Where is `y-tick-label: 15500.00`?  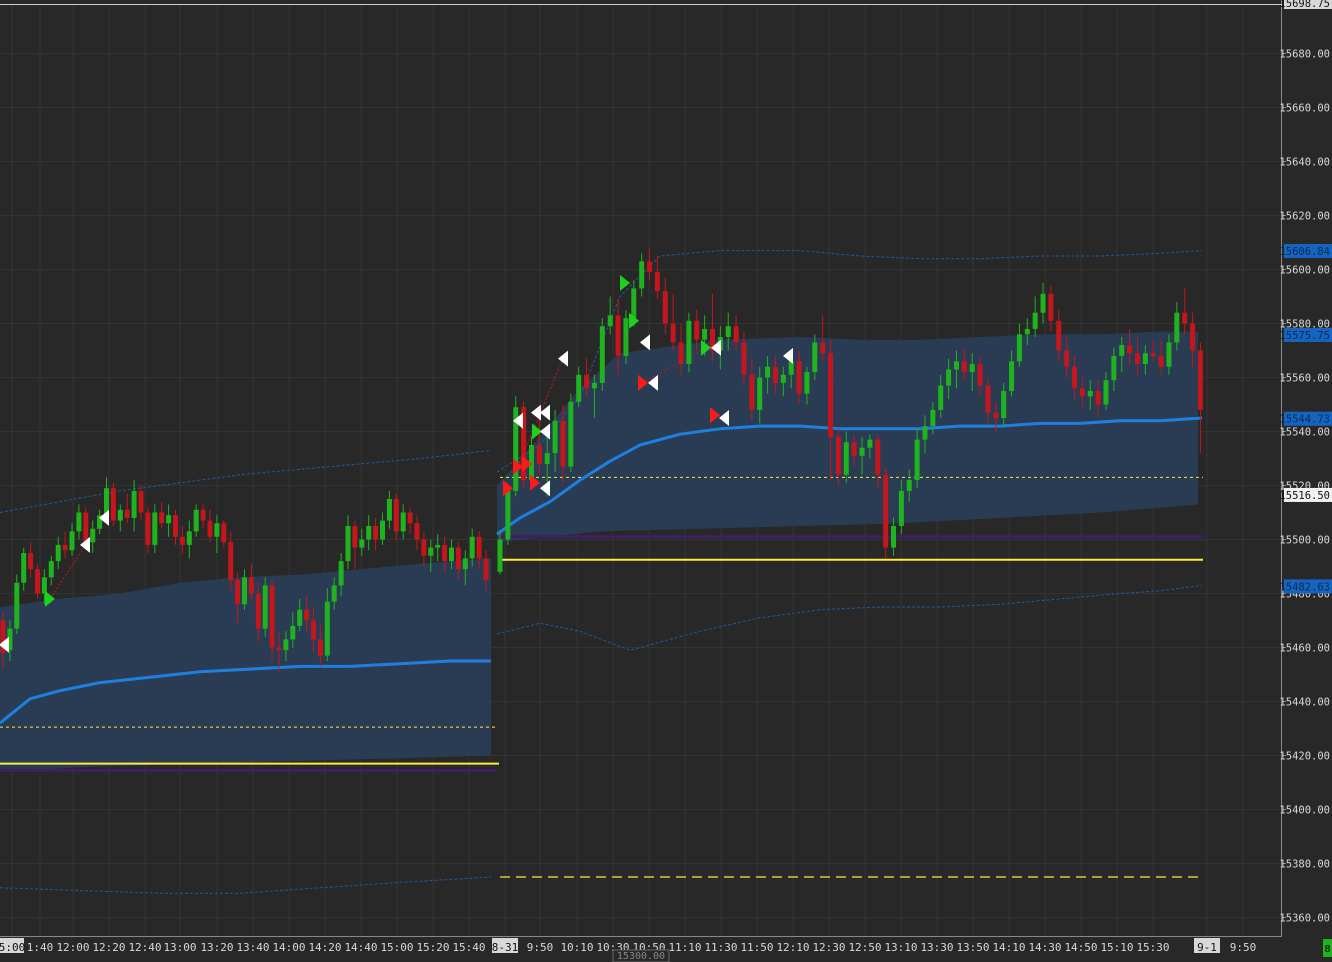 y-tick-label: 15500.00 is located at coordinates (1304, 541).